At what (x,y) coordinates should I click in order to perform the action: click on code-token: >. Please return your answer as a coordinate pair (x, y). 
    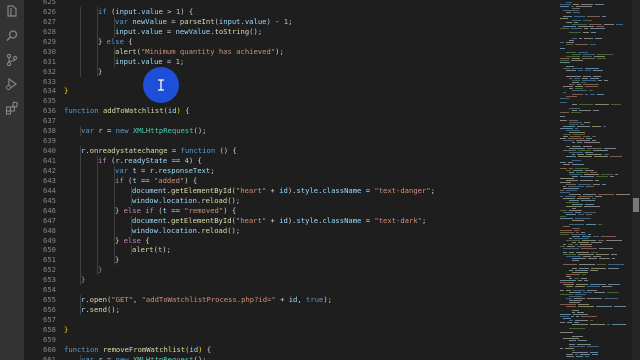
    Looking at the image, I should click on (169, 11).